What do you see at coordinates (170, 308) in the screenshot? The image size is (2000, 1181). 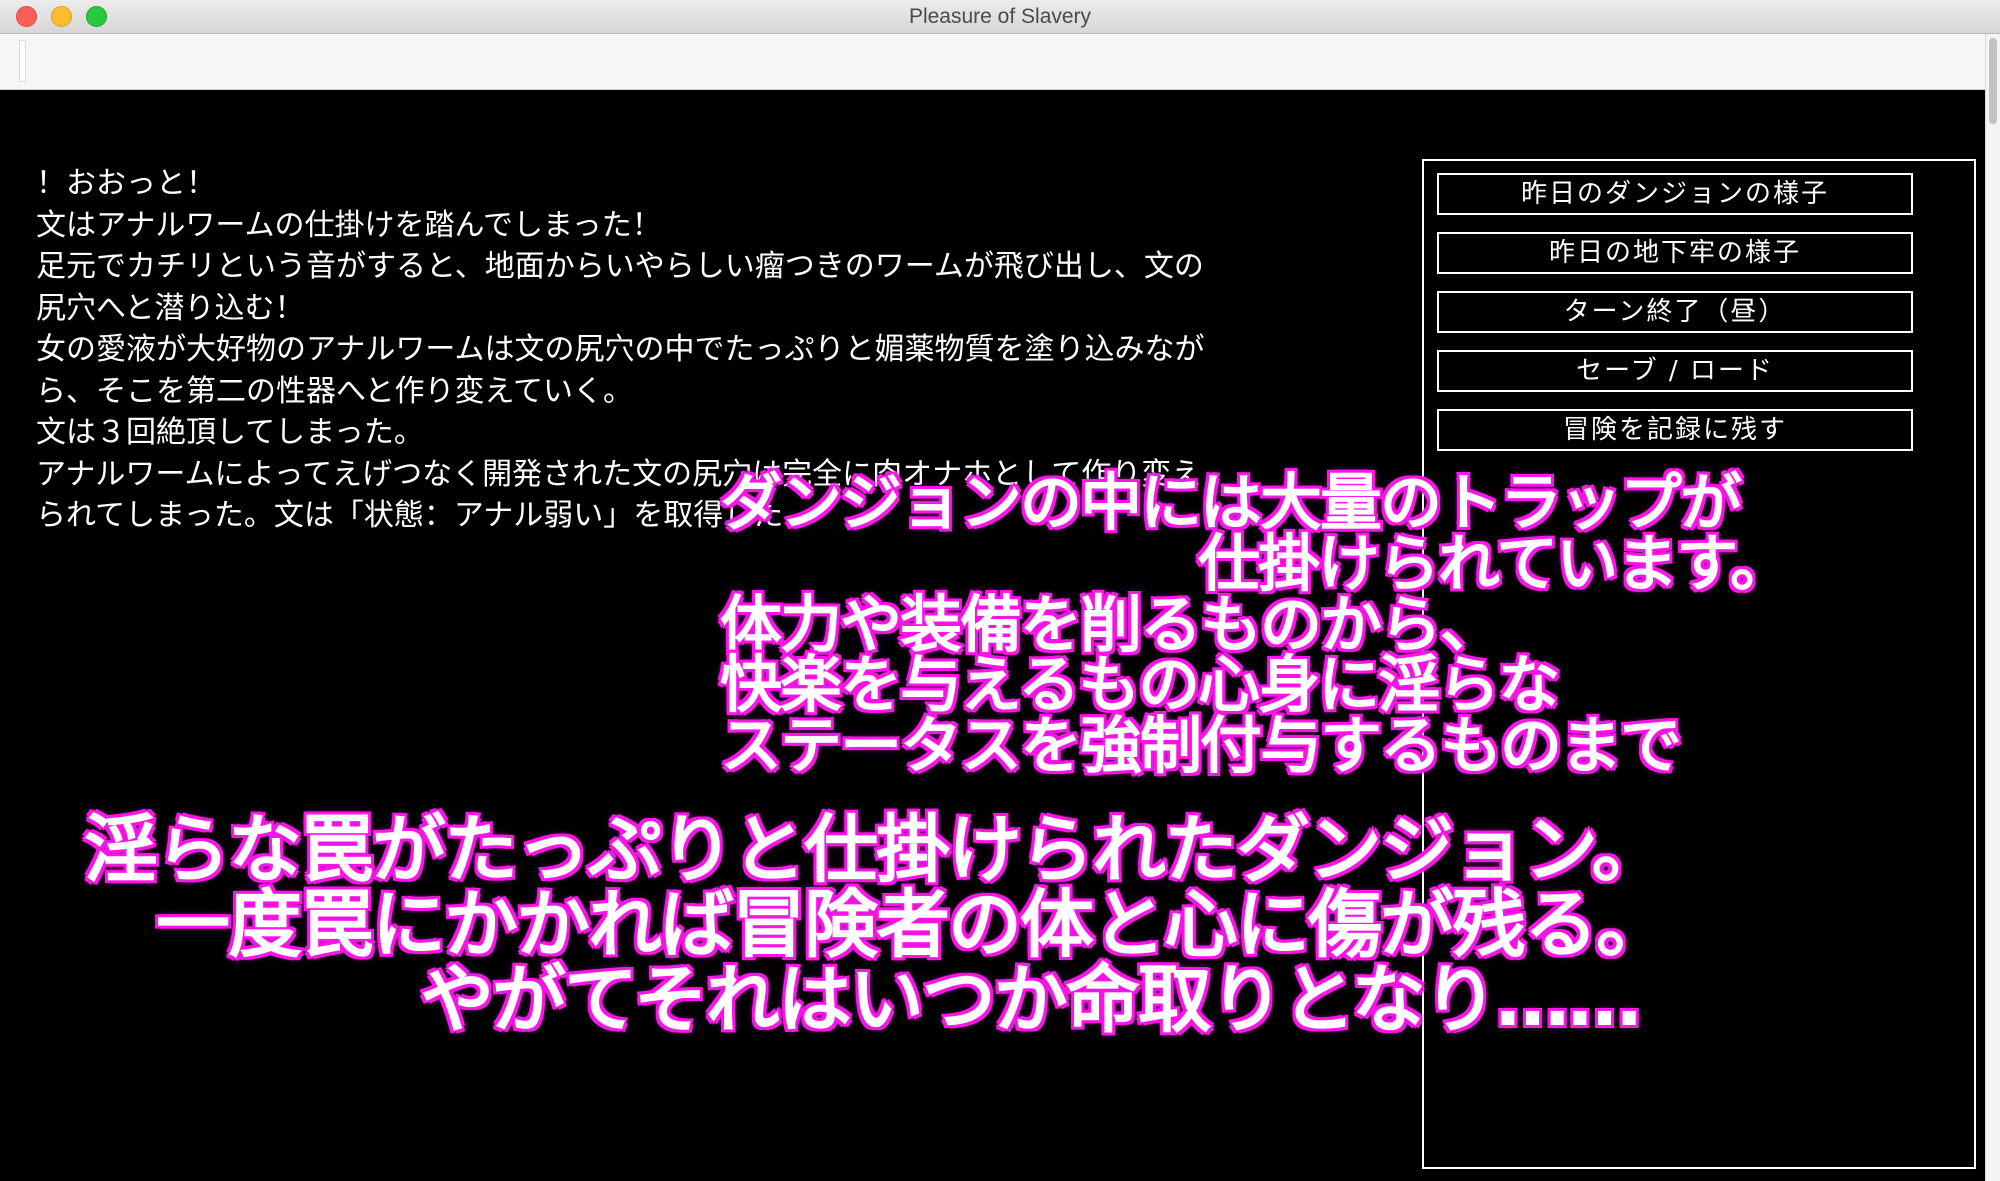 I see `log-line: 尻穴へと潜り込む！` at bounding box center [170, 308].